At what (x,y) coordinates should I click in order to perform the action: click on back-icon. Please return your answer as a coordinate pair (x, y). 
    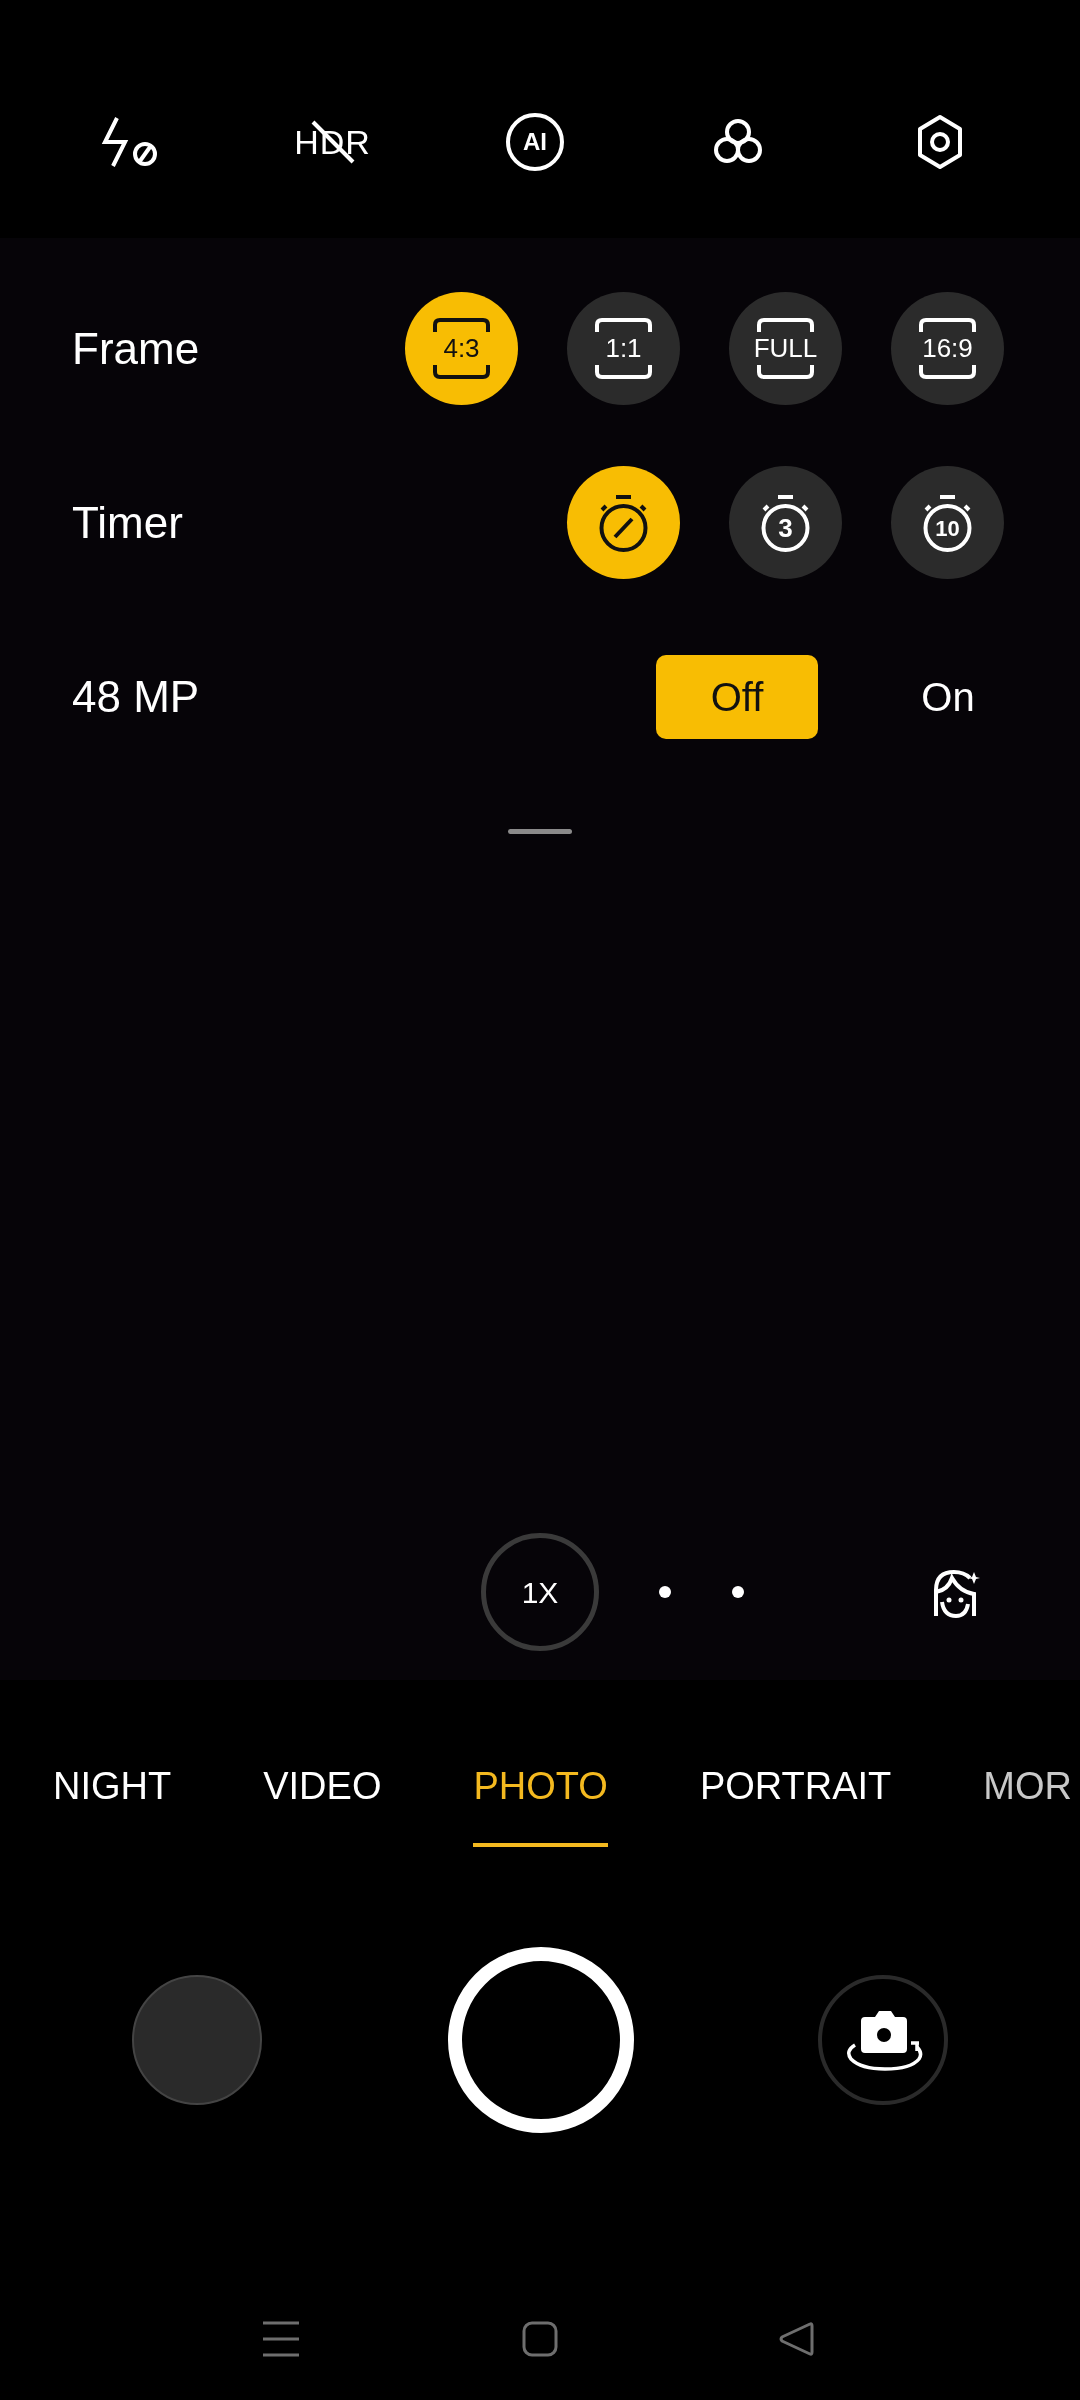
    Looking at the image, I should click on (796, 2339).